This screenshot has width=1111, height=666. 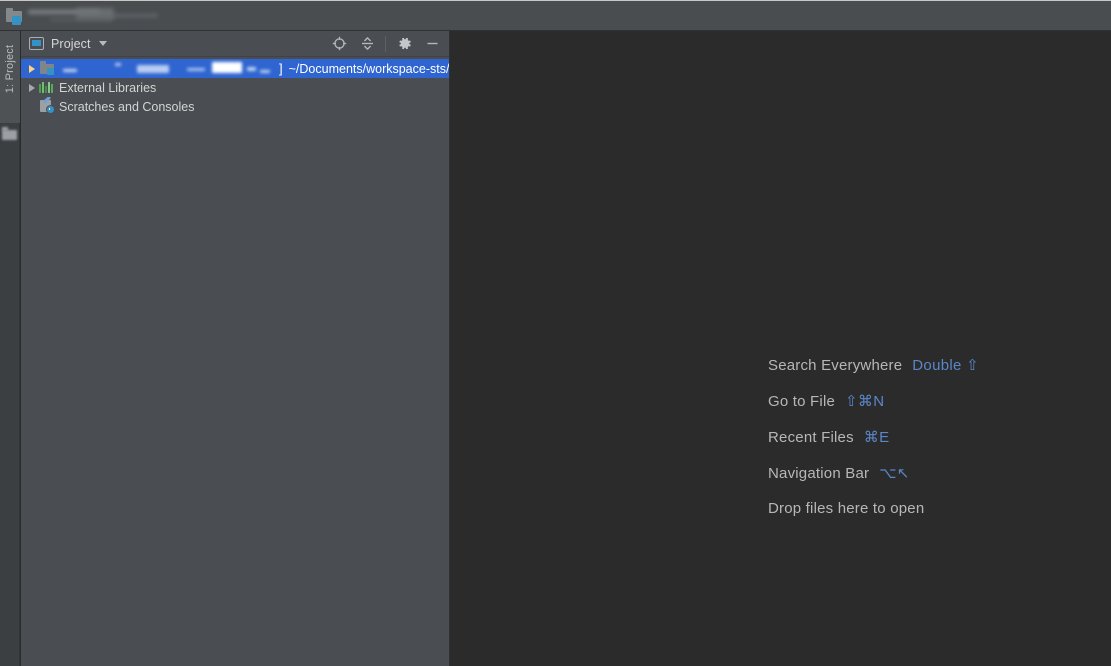 I want to click on shortcut-label: Search Everywhere, so click(x=835, y=365).